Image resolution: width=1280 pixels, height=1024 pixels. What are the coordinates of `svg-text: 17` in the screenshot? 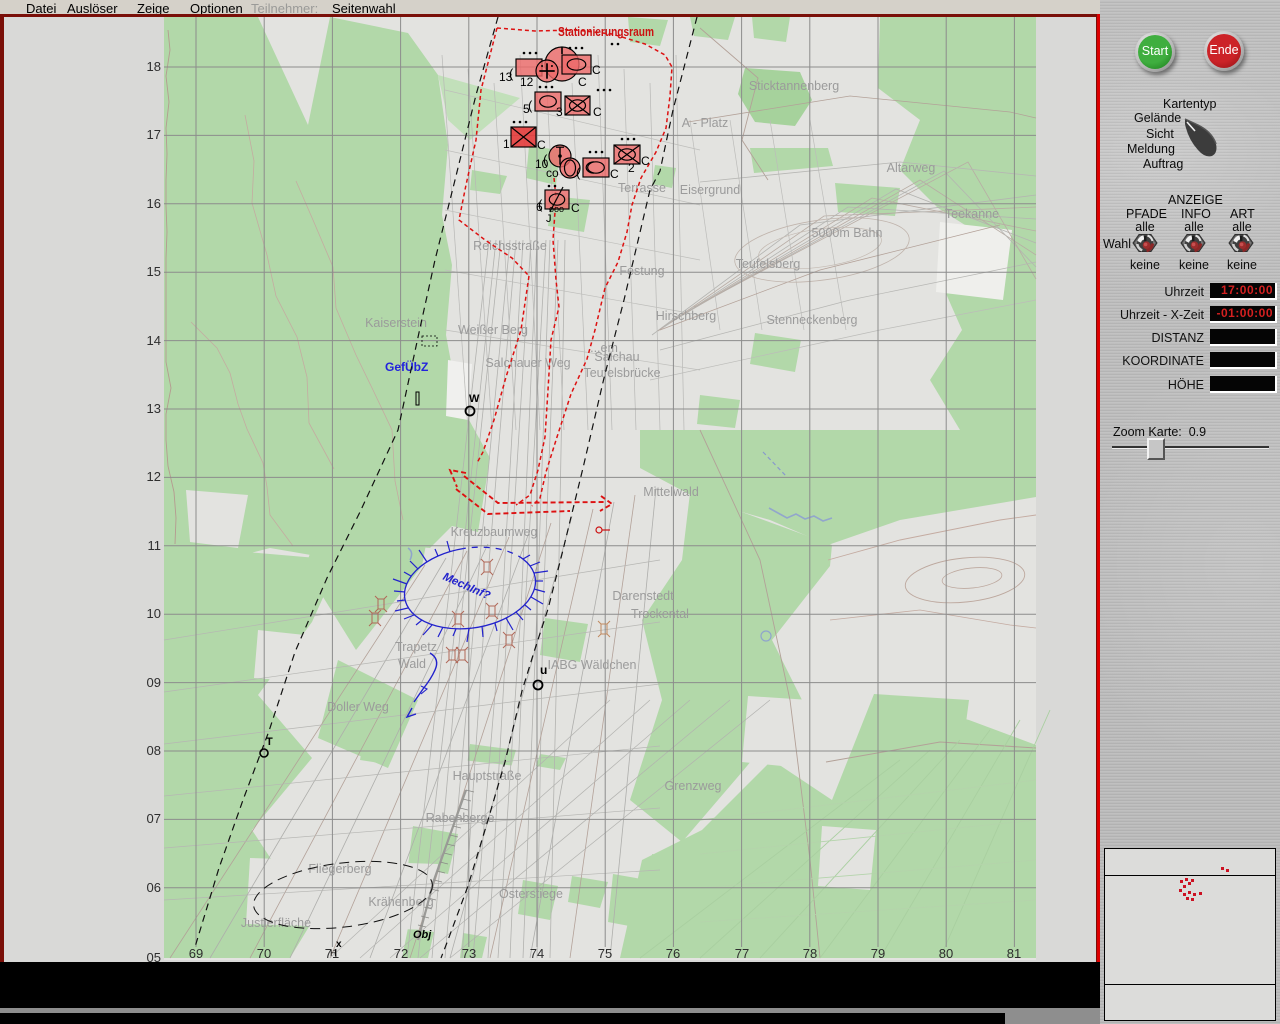 It's located at (154, 134).